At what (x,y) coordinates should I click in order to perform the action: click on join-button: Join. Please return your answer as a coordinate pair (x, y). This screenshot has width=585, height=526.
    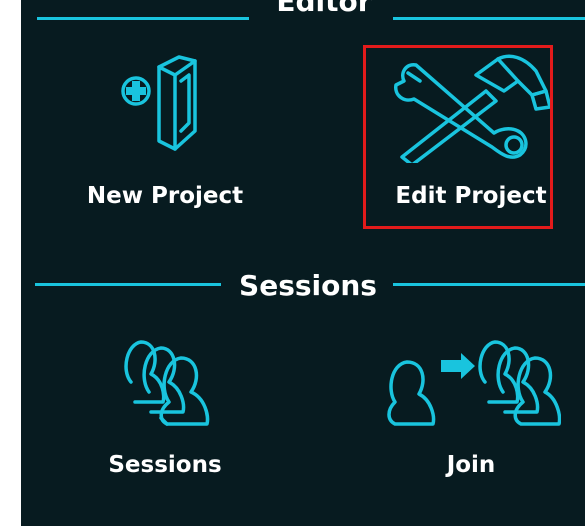
    Looking at the image, I should click on (471, 415).